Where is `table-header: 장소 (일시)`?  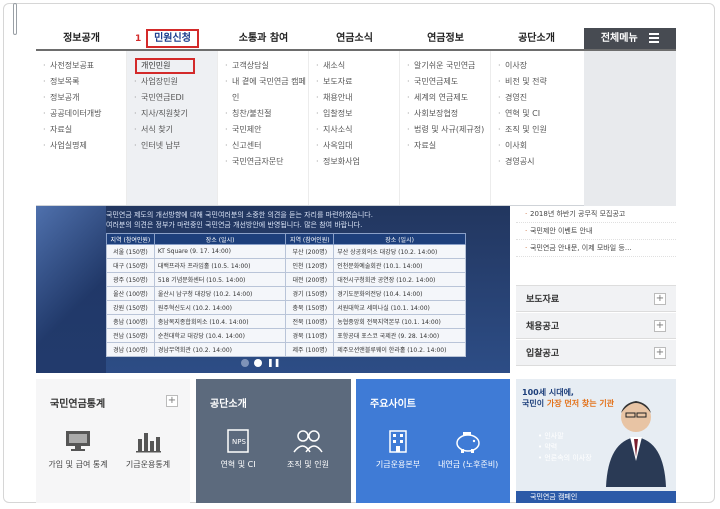 table-header: 장소 (일시) is located at coordinates (399, 239).